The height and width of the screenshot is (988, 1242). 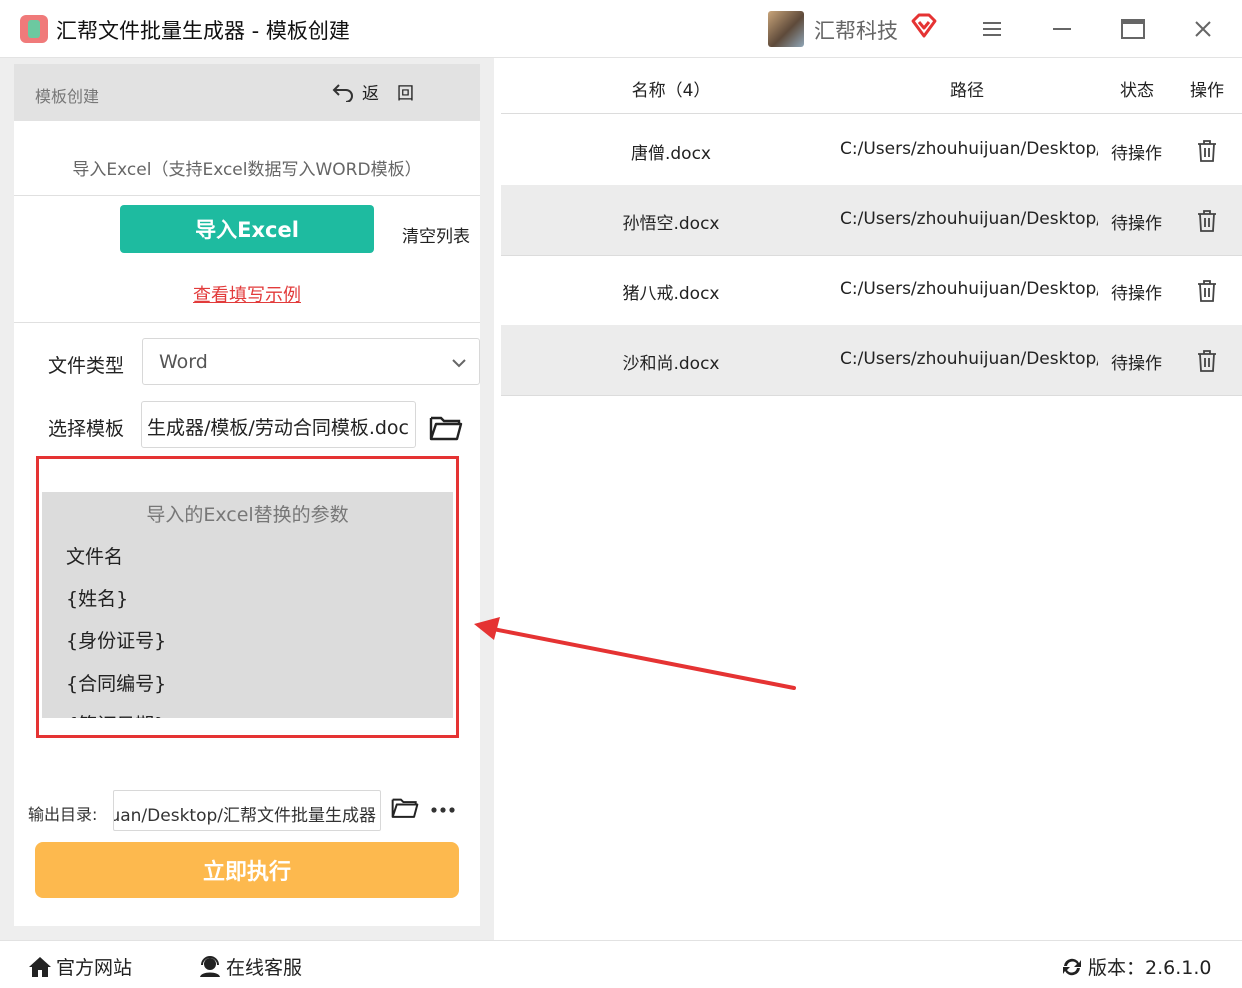 I want to click on list-item: {姓名}, so click(x=97, y=599).